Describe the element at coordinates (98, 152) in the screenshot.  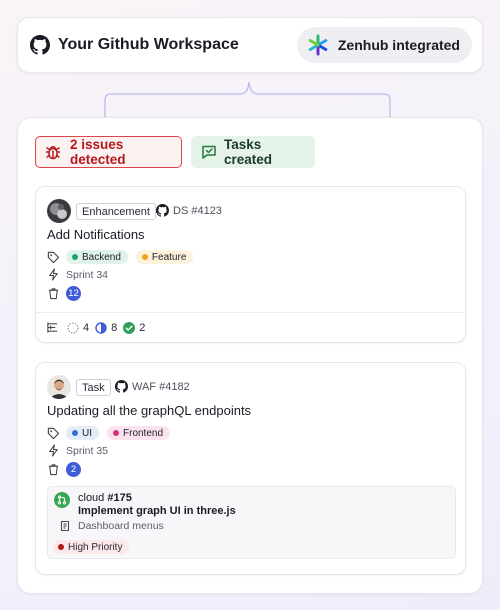
I see `issues-detected-label: 2 issues detected` at that location.